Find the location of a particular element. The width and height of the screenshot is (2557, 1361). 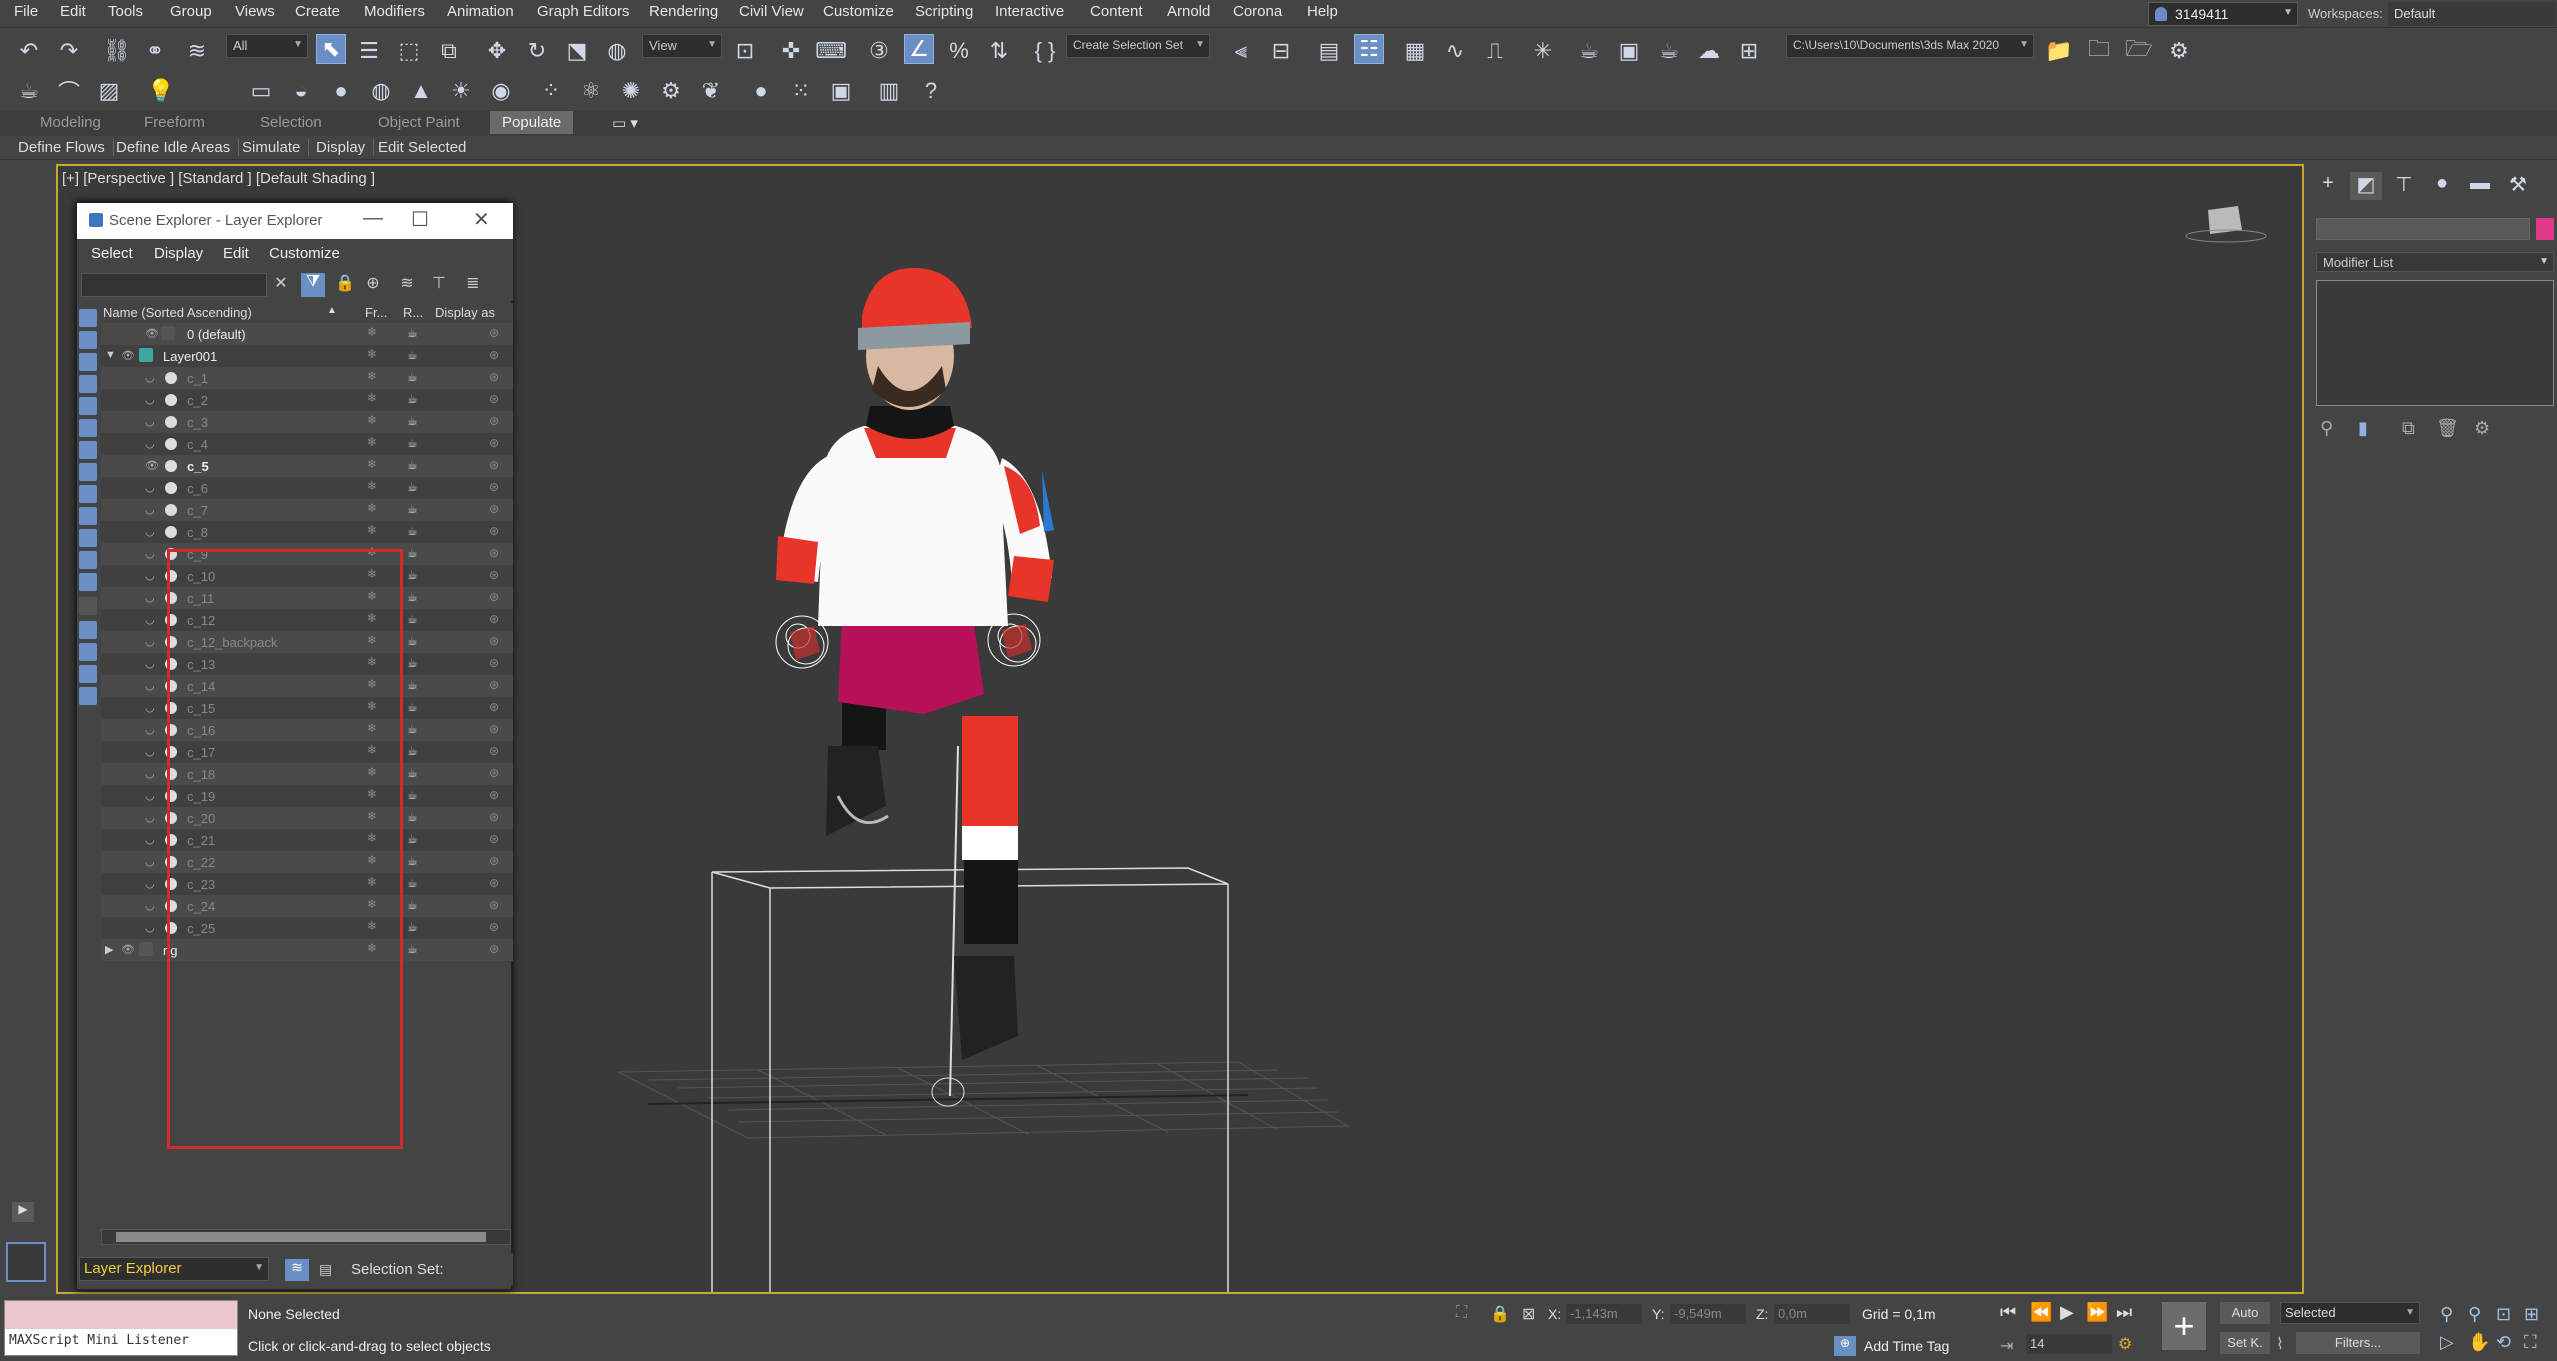

list-item: ◡ c_7 ❄ ☕ ⊛ is located at coordinates (307, 510).